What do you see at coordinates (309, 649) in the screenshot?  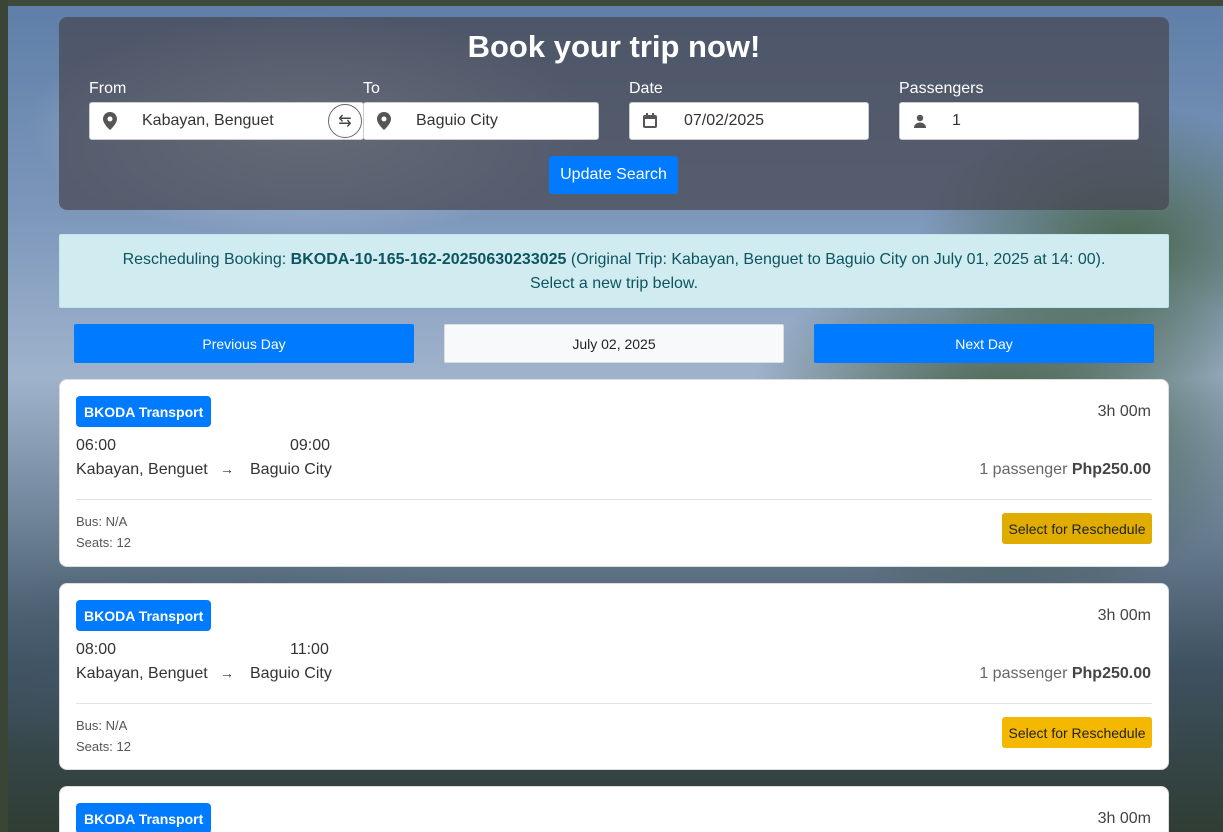 I see `arrival-time: 11:00` at bounding box center [309, 649].